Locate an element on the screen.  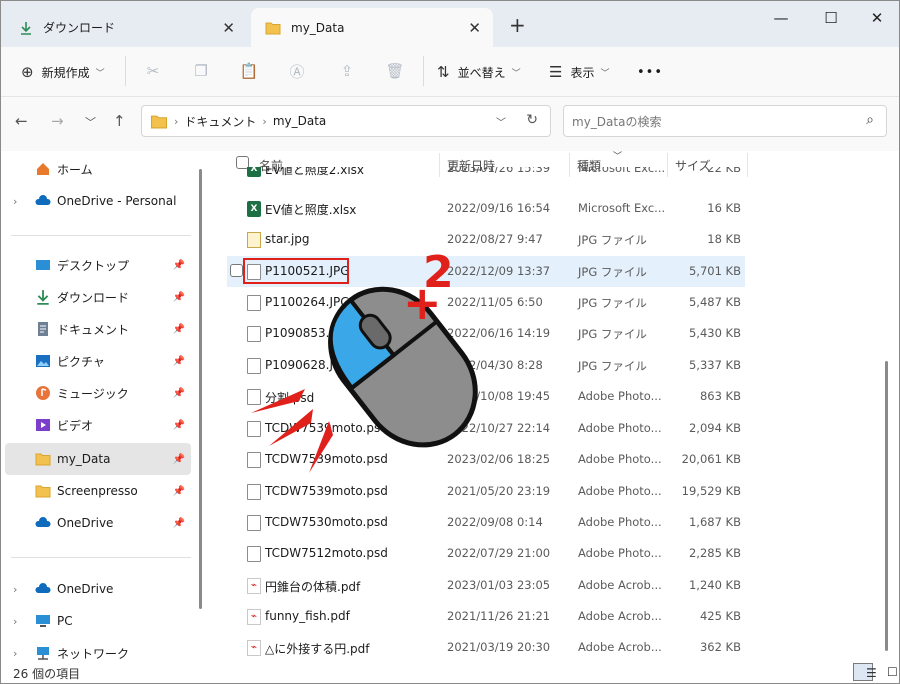
file-date: 2021/05/20 23:19 is located at coordinates (499, 491).